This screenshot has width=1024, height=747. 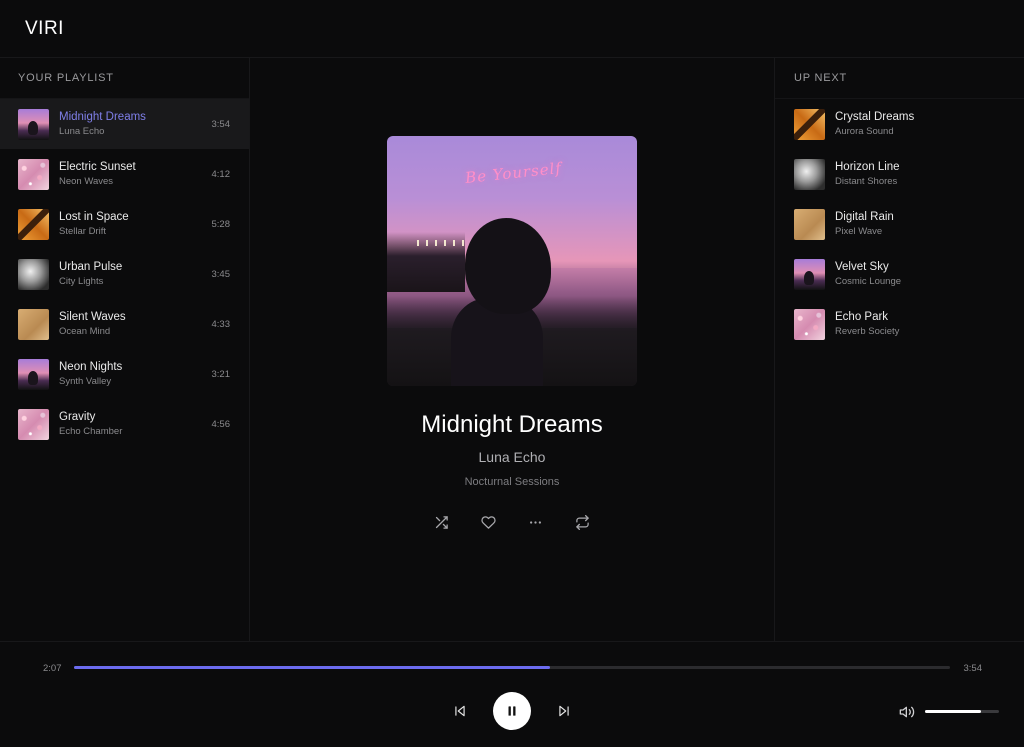 I want to click on track-artist: Pixel Wave, so click(x=859, y=231).